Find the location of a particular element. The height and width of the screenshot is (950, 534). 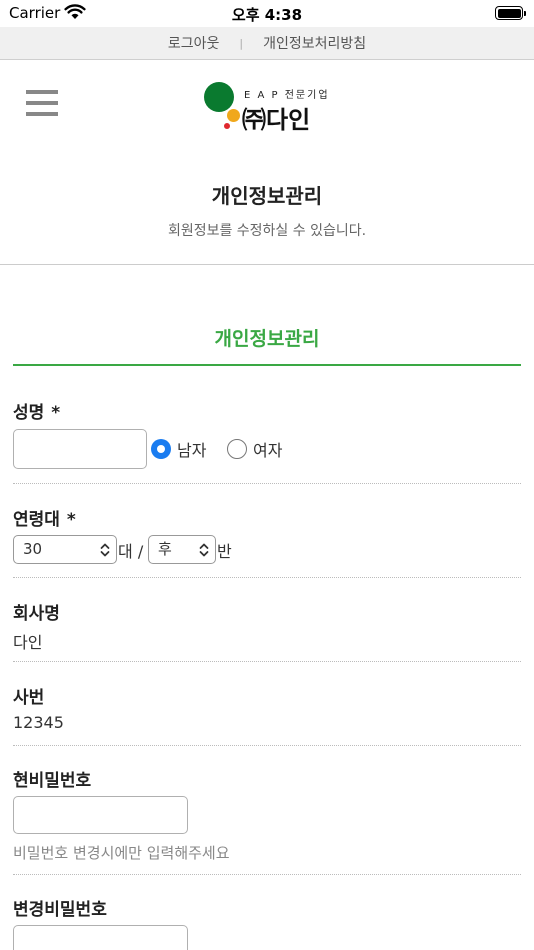

privacy-policy-link: 개인정보처리방침 is located at coordinates (314, 43).